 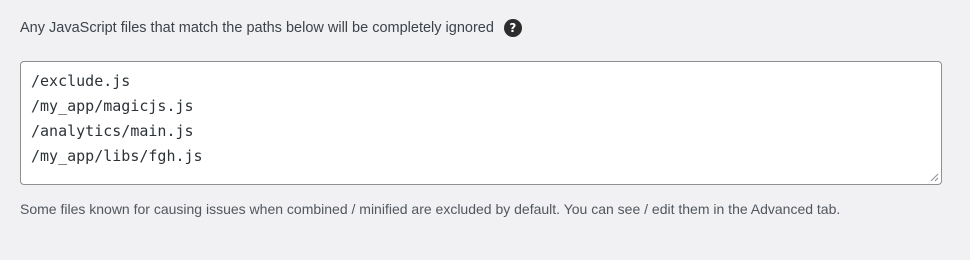 I want to click on question-circle-icon: ?, so click(x=512, y=28).